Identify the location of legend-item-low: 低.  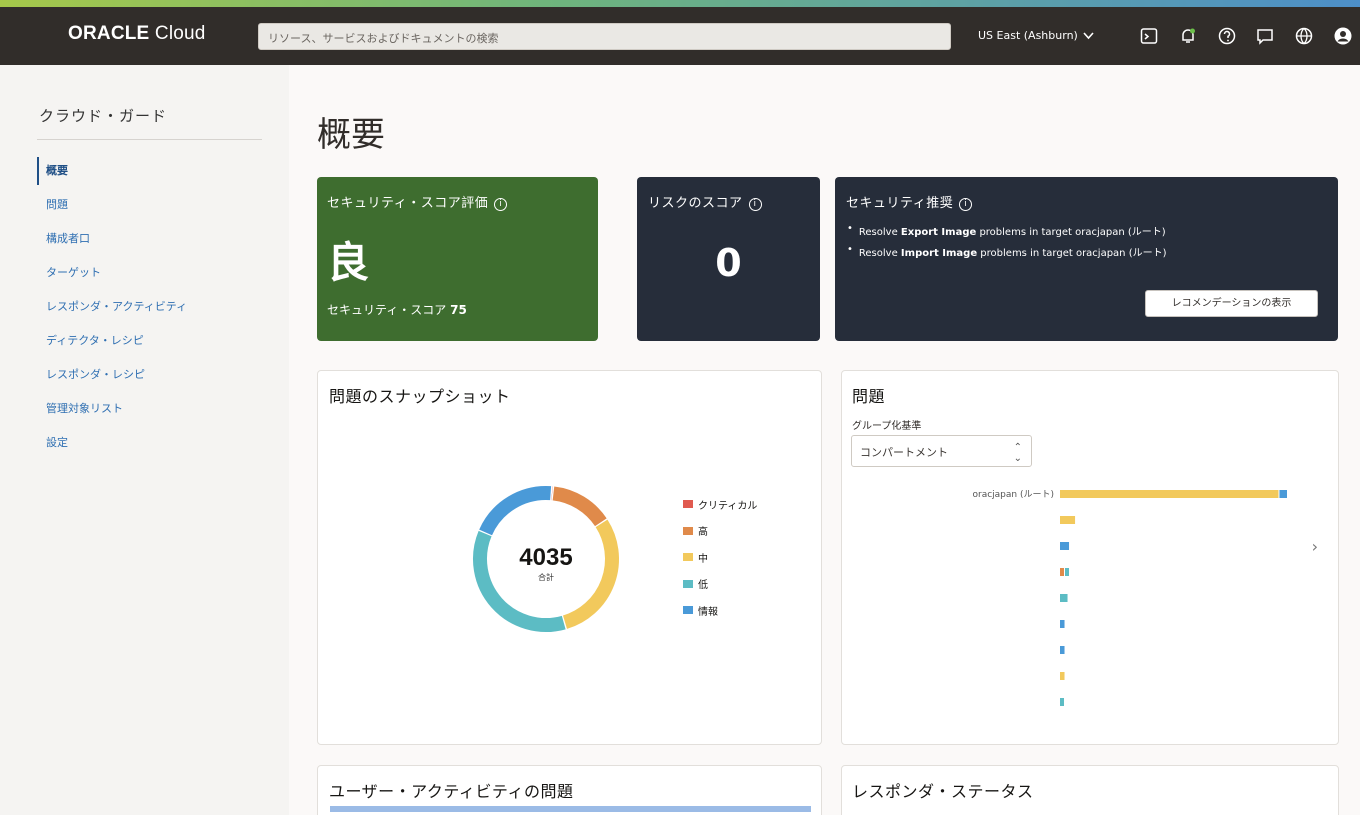
(720, 584).